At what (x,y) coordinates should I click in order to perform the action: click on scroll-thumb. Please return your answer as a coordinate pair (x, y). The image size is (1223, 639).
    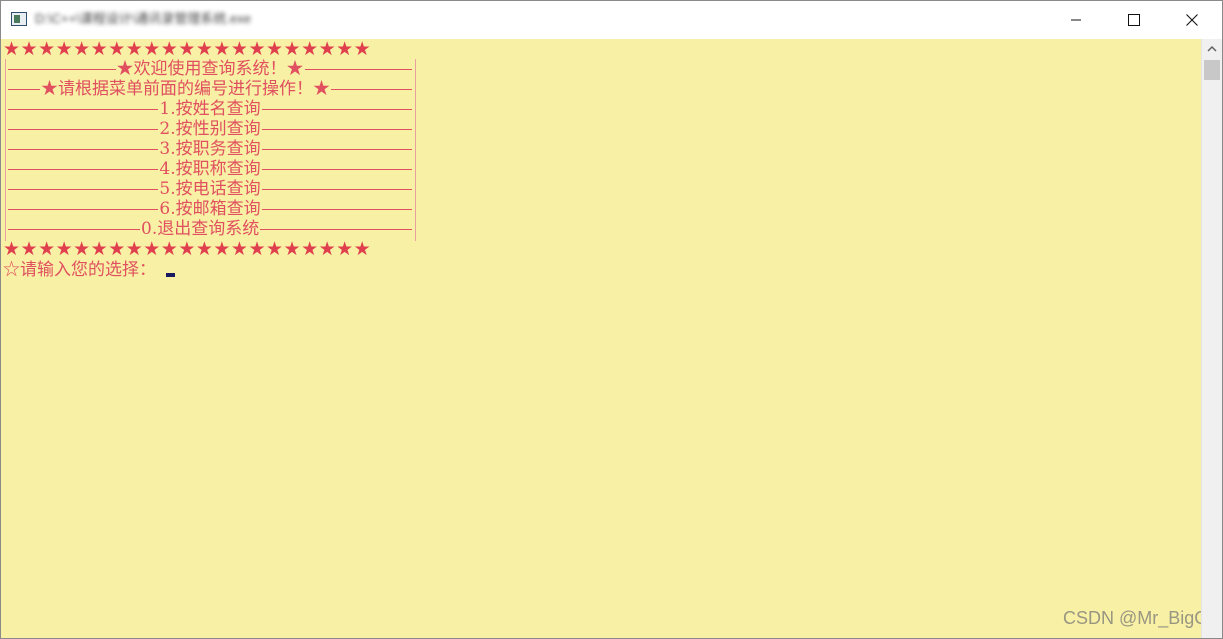
    Looking at the image, I should click on (1212, 70).